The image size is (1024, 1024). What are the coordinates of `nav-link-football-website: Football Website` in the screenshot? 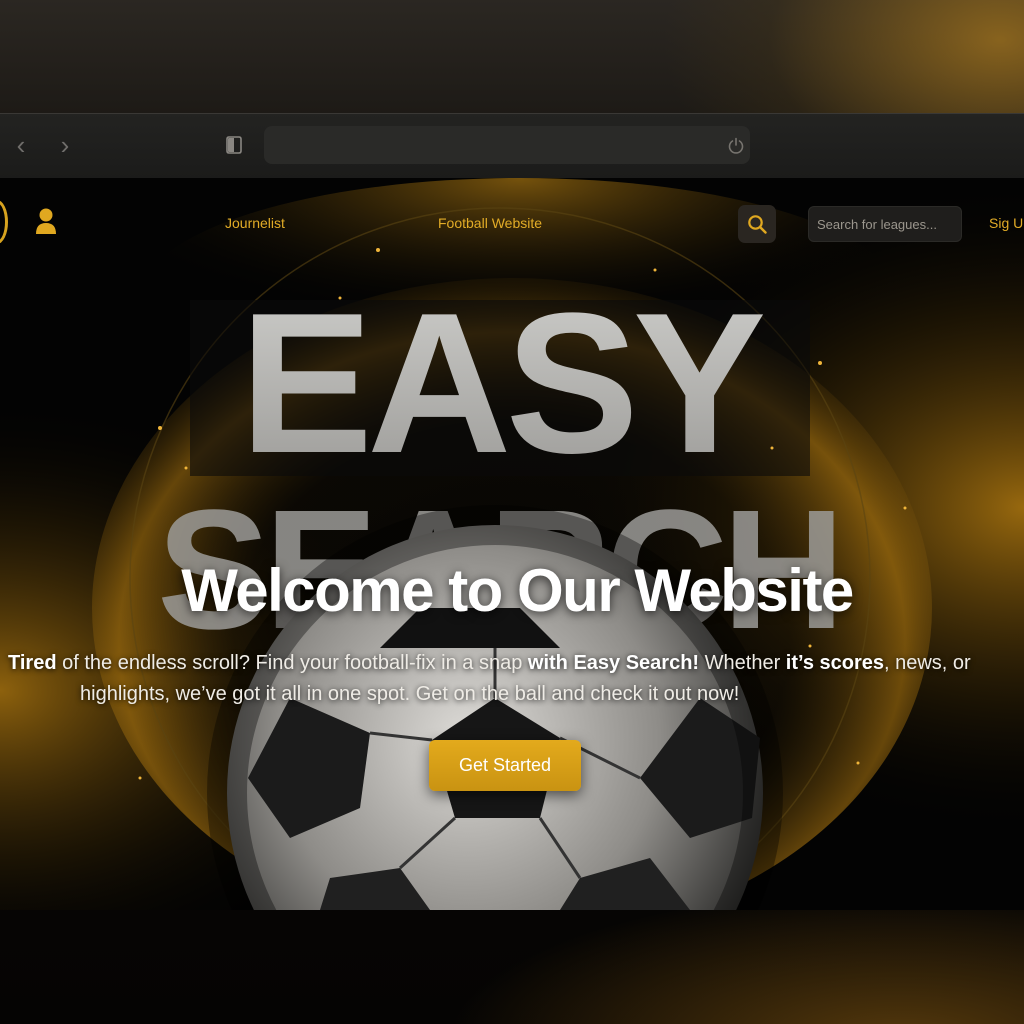 It's located at (490, 223).